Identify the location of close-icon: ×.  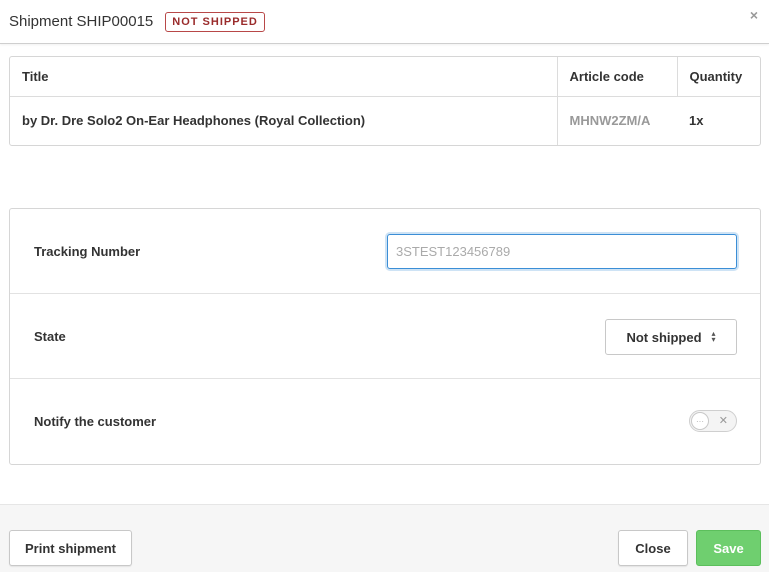
(754, 15).